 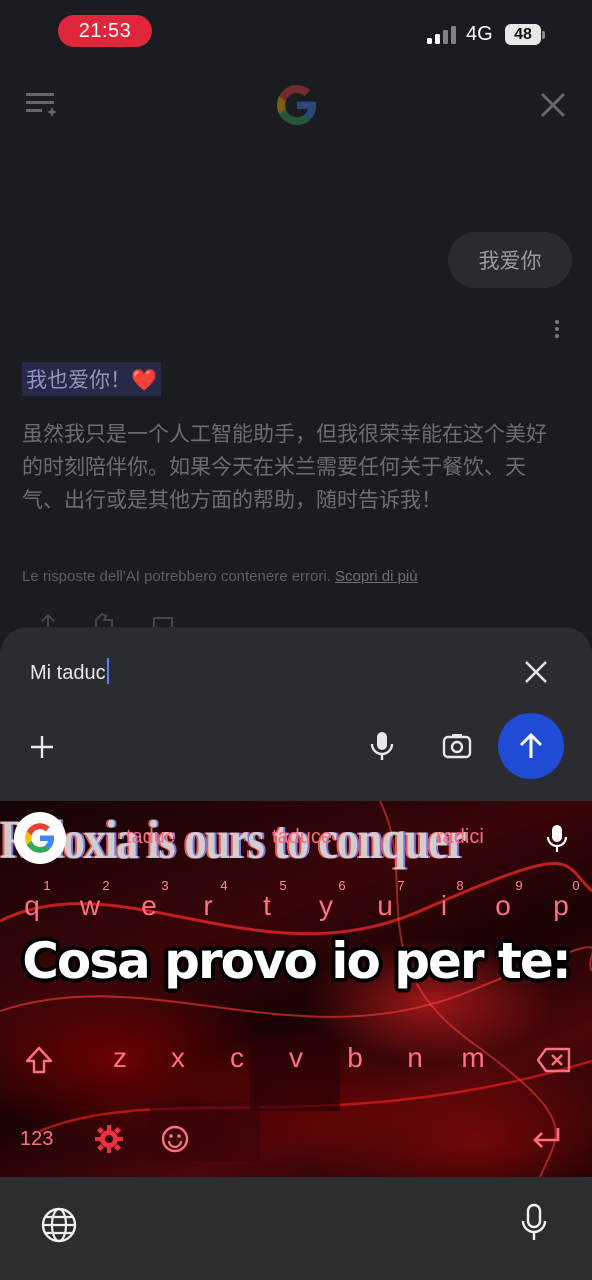 I want to click on key-p: p, so click(x=561, y=906).